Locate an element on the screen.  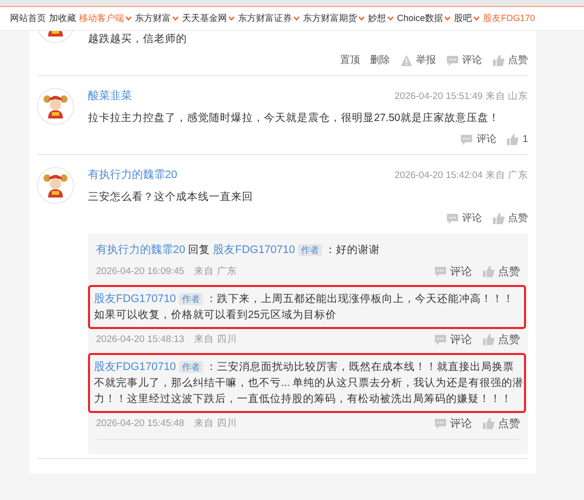
comment-text: 越跌越买，信老师的 is located at coordinates (138, 39).